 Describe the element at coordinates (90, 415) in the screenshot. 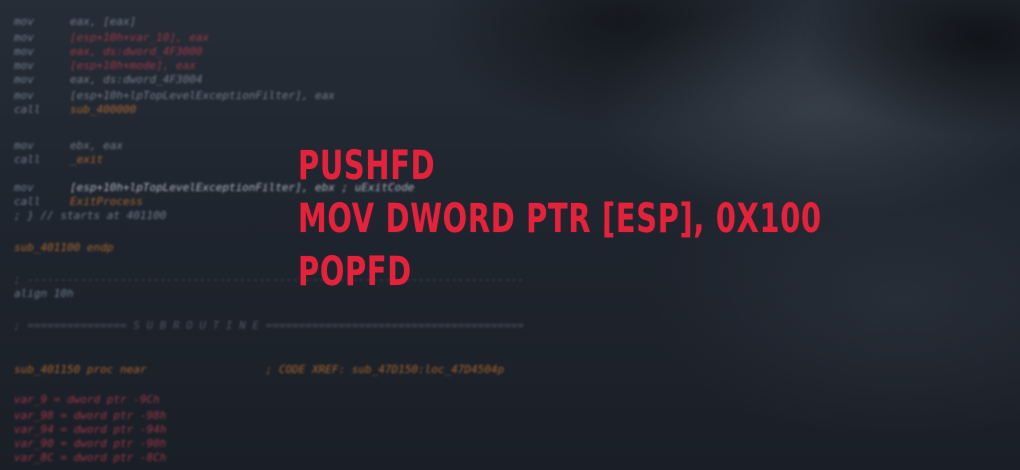

I see `code-line: var_98 = dword ptr -98h` at that location.